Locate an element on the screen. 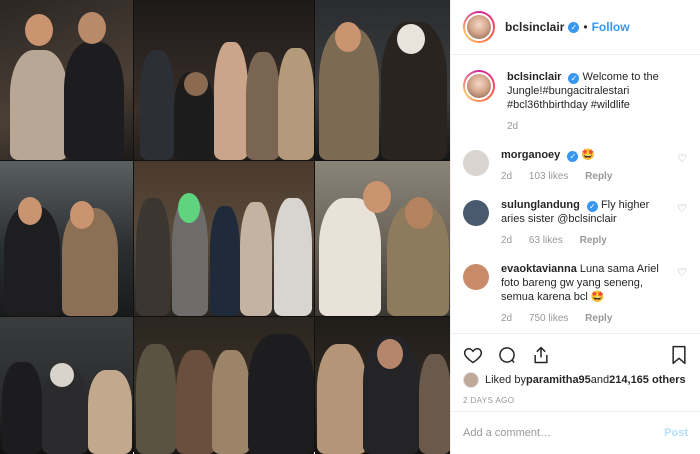 This screenshot has height=454, width=700. post-timestamp: 2 DAYS AGO is located at coordinates (575, 400).